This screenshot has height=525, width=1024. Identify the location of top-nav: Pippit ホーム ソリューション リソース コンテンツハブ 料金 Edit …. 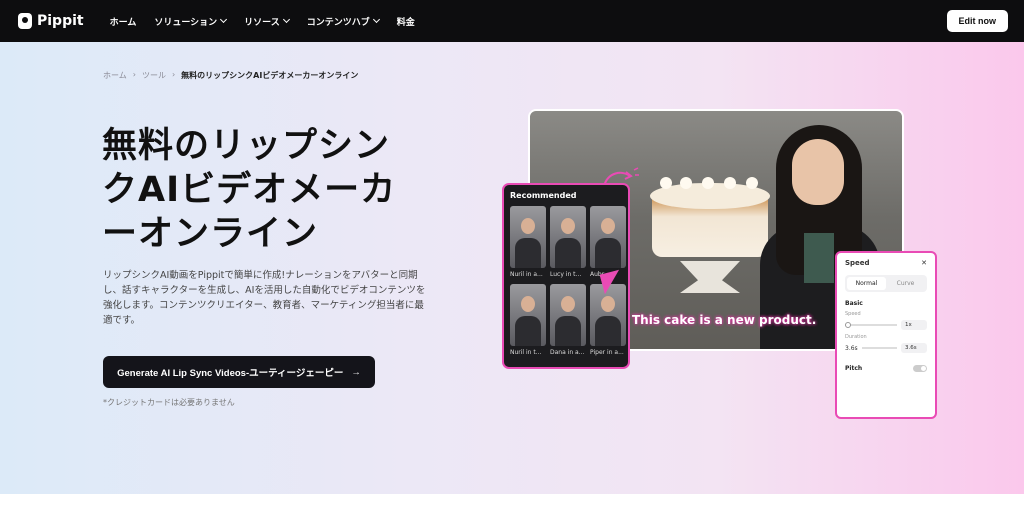
(512, 21).